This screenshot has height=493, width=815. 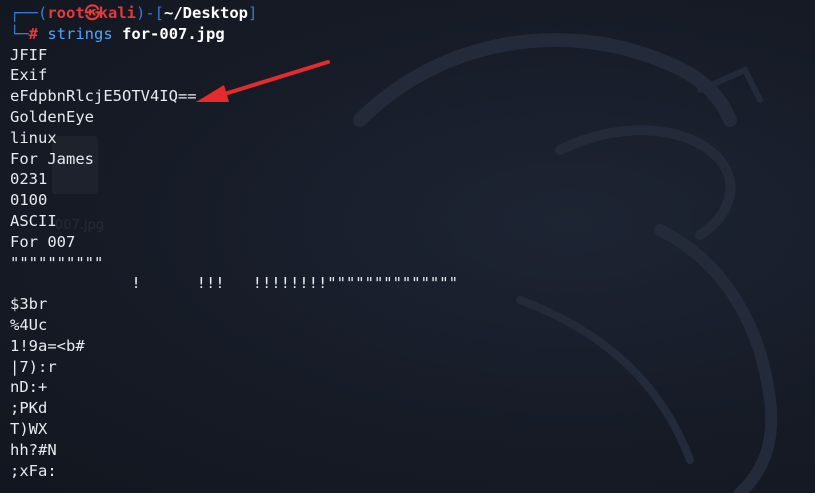 What do you see at coordinates (33, 33) in the screenshot?
I see `prompt-hash: #` at bounding box center [33, 33].